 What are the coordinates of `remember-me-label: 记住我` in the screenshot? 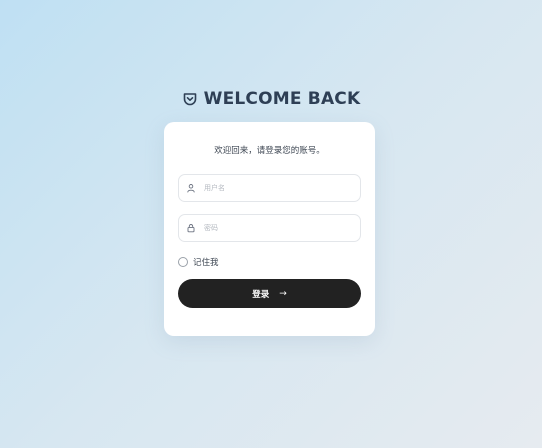 It's located at (206, 263).